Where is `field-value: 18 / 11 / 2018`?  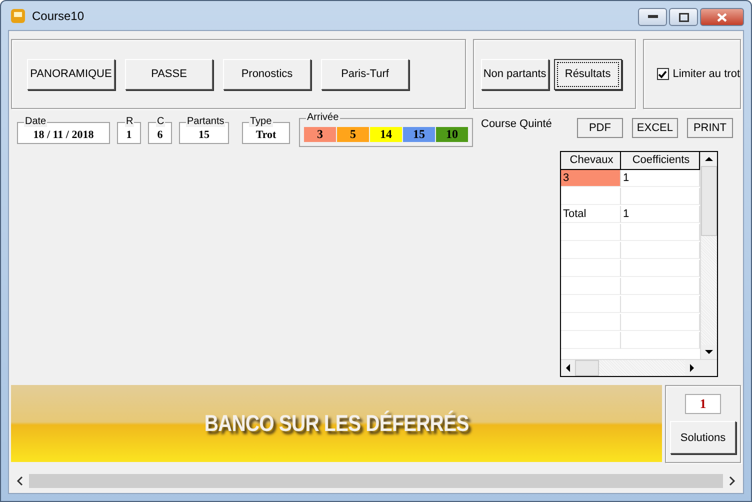
field-value: 18 / 11 / 2018 is located at coordinates (63, 136).